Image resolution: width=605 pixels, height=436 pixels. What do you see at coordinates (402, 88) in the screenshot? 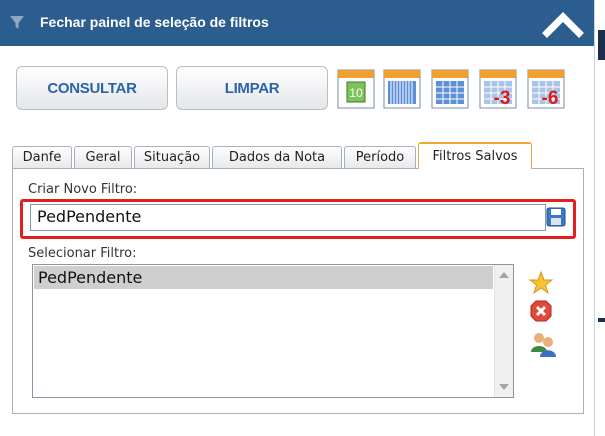
I see `calendar-month-icon` at bounding box center [402, 88].